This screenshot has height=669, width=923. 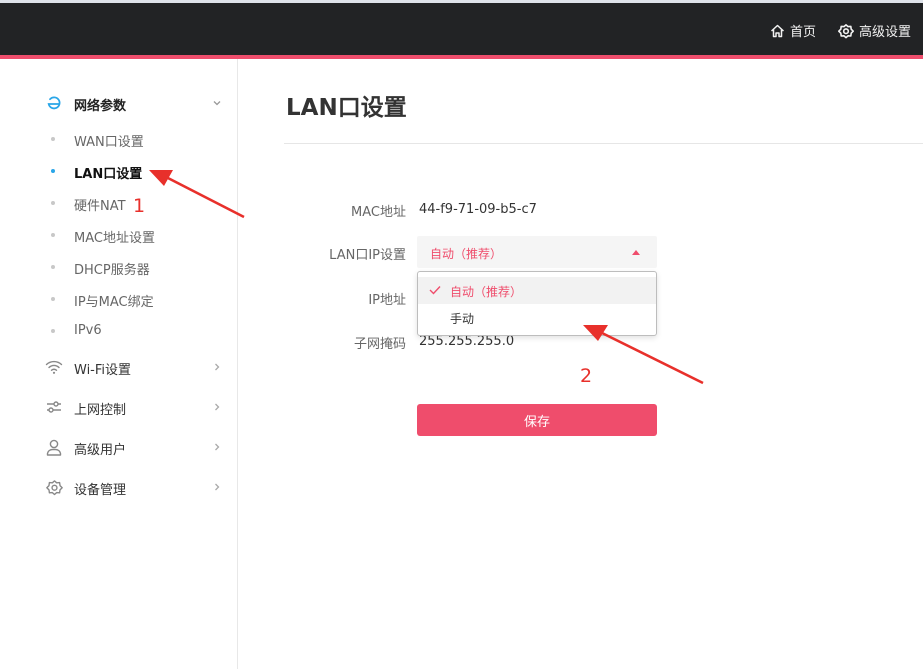 I want to click on sidebar-item-wan: WAN口设置, so click(x=119, y=139).